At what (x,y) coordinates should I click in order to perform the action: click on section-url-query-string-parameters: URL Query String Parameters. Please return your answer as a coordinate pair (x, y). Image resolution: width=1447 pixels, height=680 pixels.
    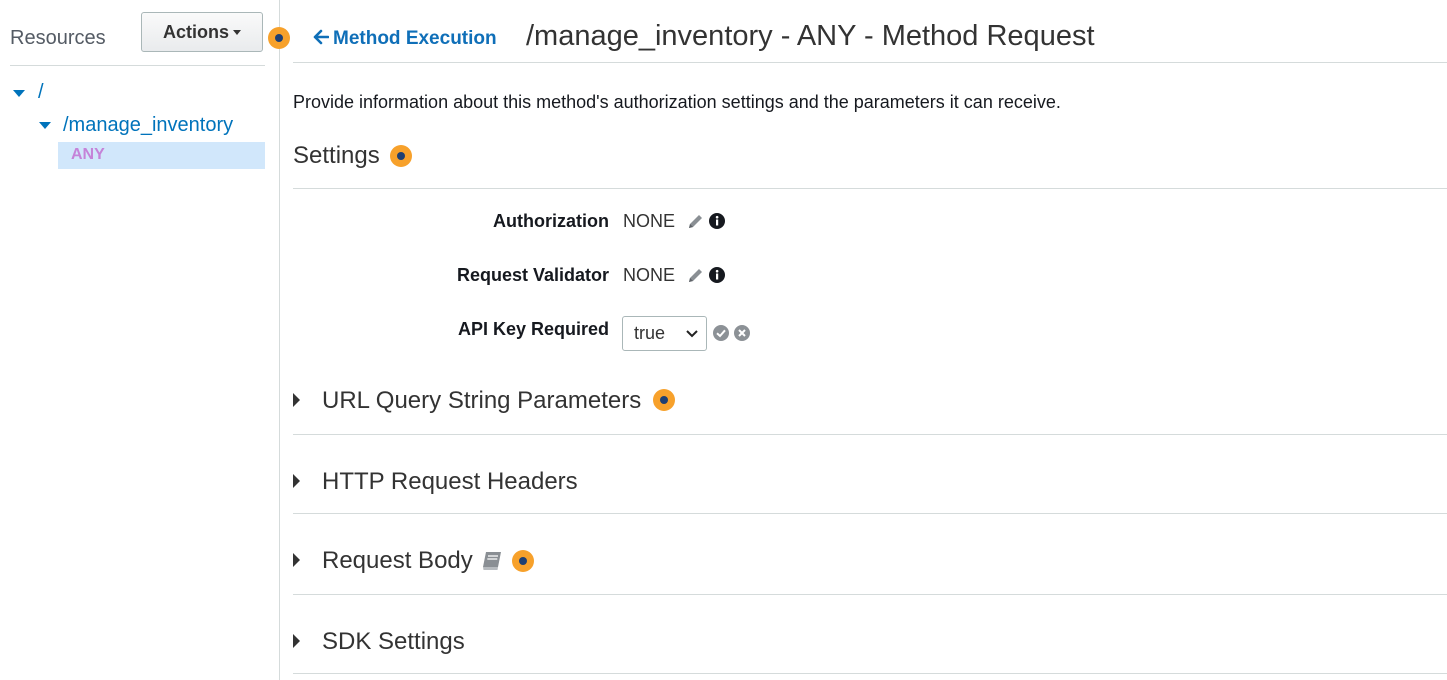
    Looking at the image, I should click on (481, 401).